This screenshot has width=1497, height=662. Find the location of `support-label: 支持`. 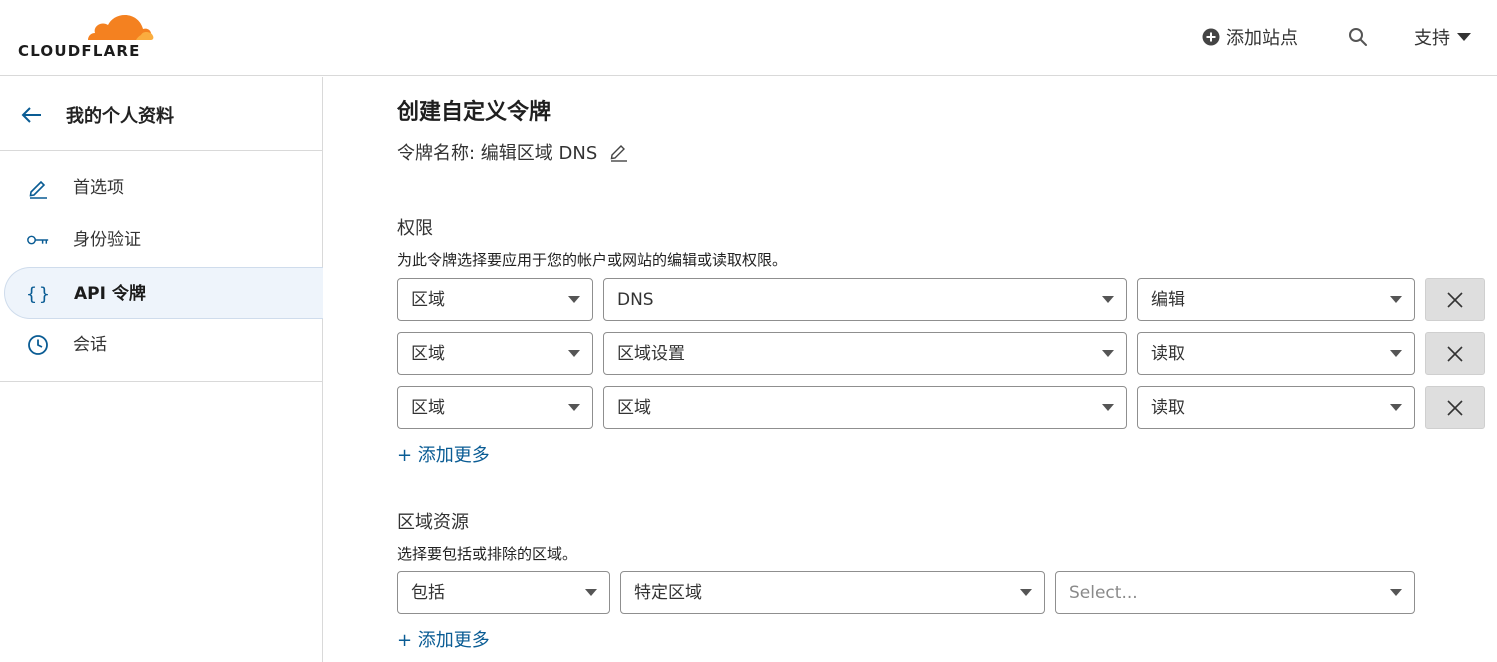

support-label: 支持 is located at coordinates (1432, 38).